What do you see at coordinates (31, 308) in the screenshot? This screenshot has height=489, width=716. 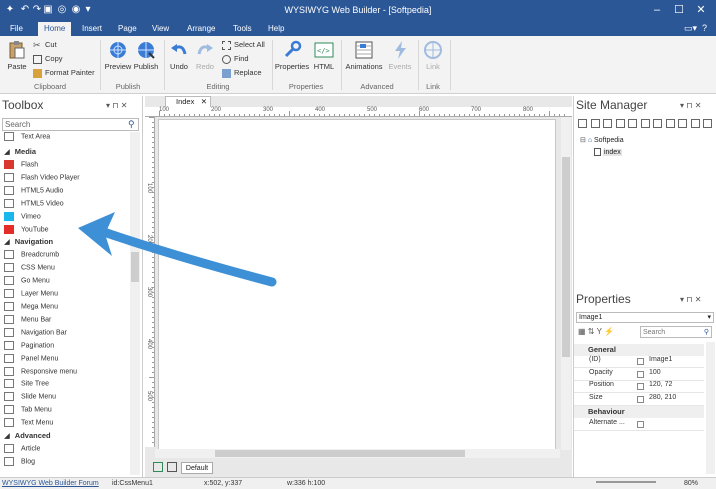 I see `toolbox-item: Mega Menu` at bounding box center [31, 308].